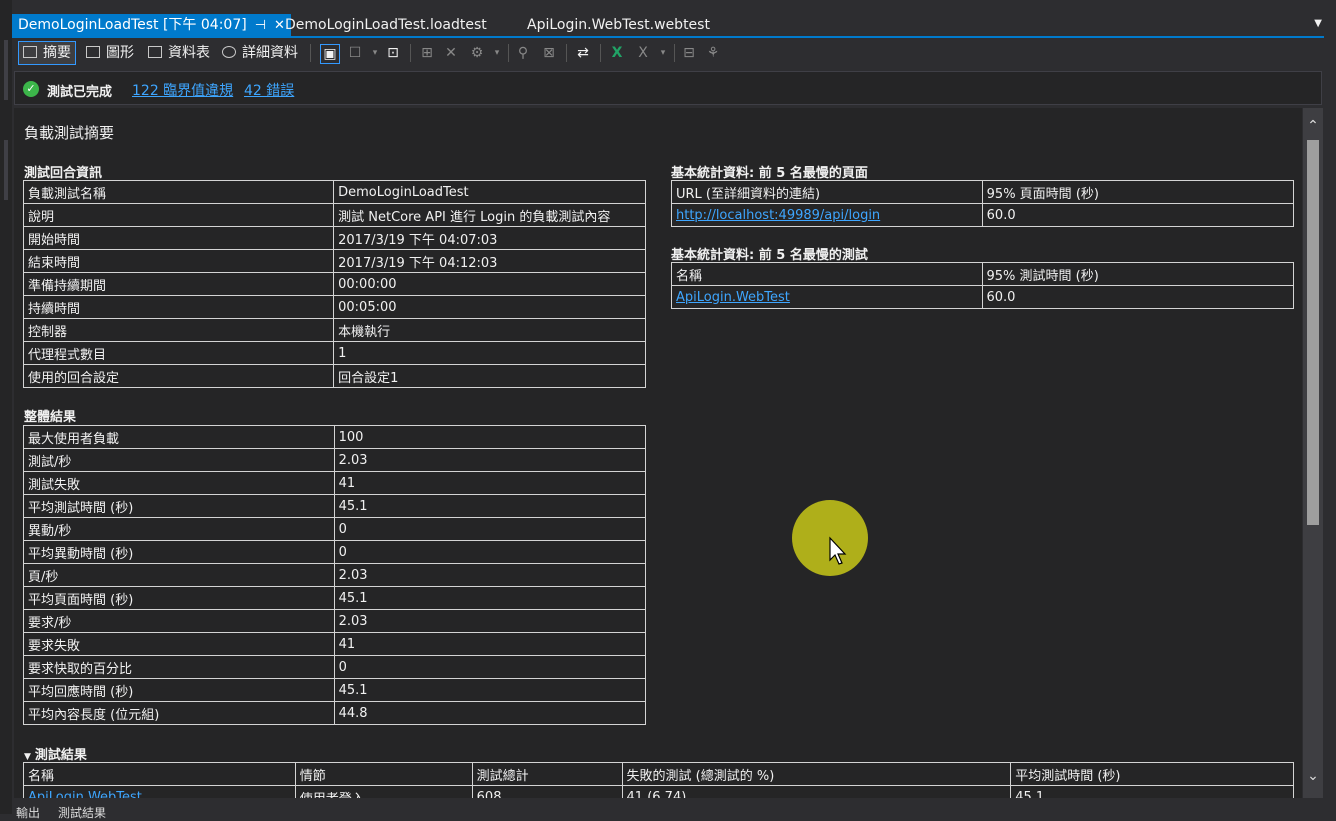 This screenshot has height=821, width=1336. Describe the element at coordinates (47, 53) in the screenshot. I see `summary-button: 摘要` at that location.